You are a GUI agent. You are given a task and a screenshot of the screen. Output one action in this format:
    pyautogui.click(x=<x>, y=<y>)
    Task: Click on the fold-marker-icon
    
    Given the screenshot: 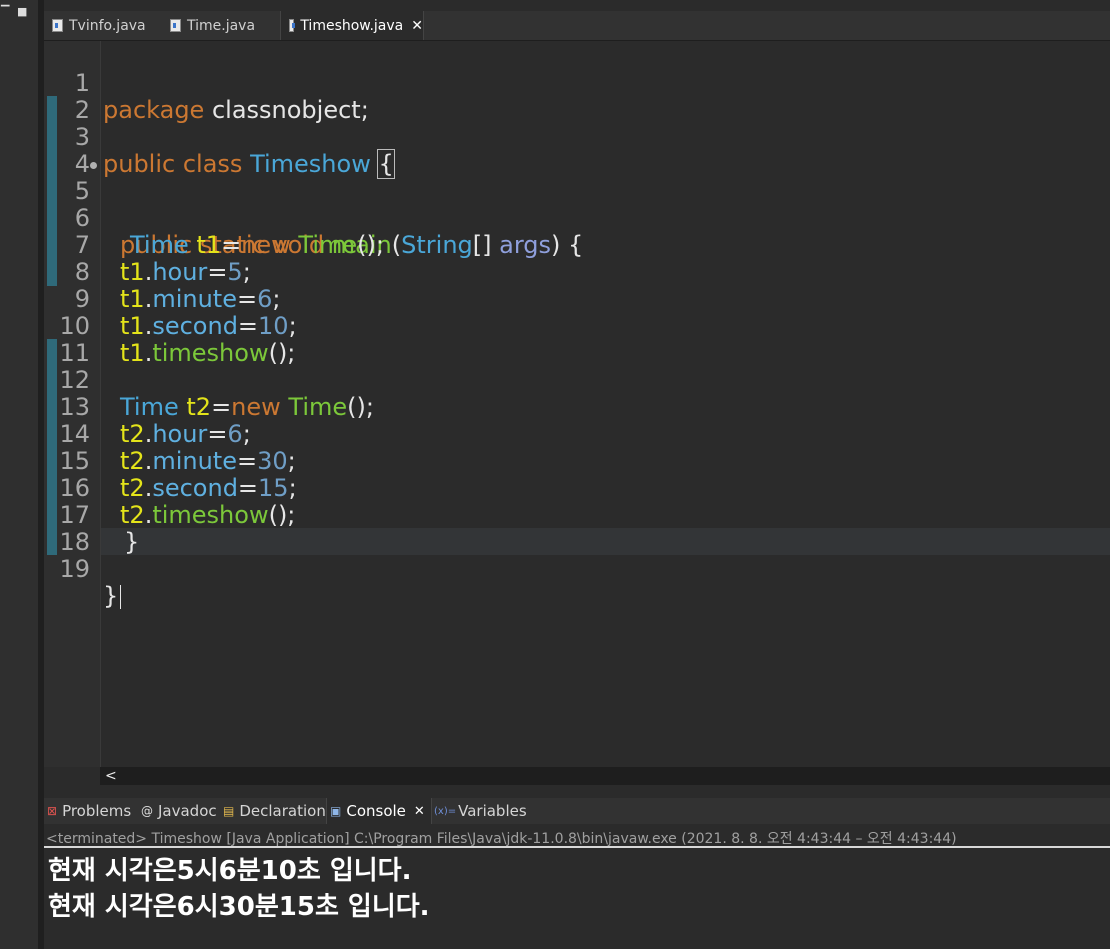 What is the action you would take?
    pyautogui.click(x=93, y=165)
    